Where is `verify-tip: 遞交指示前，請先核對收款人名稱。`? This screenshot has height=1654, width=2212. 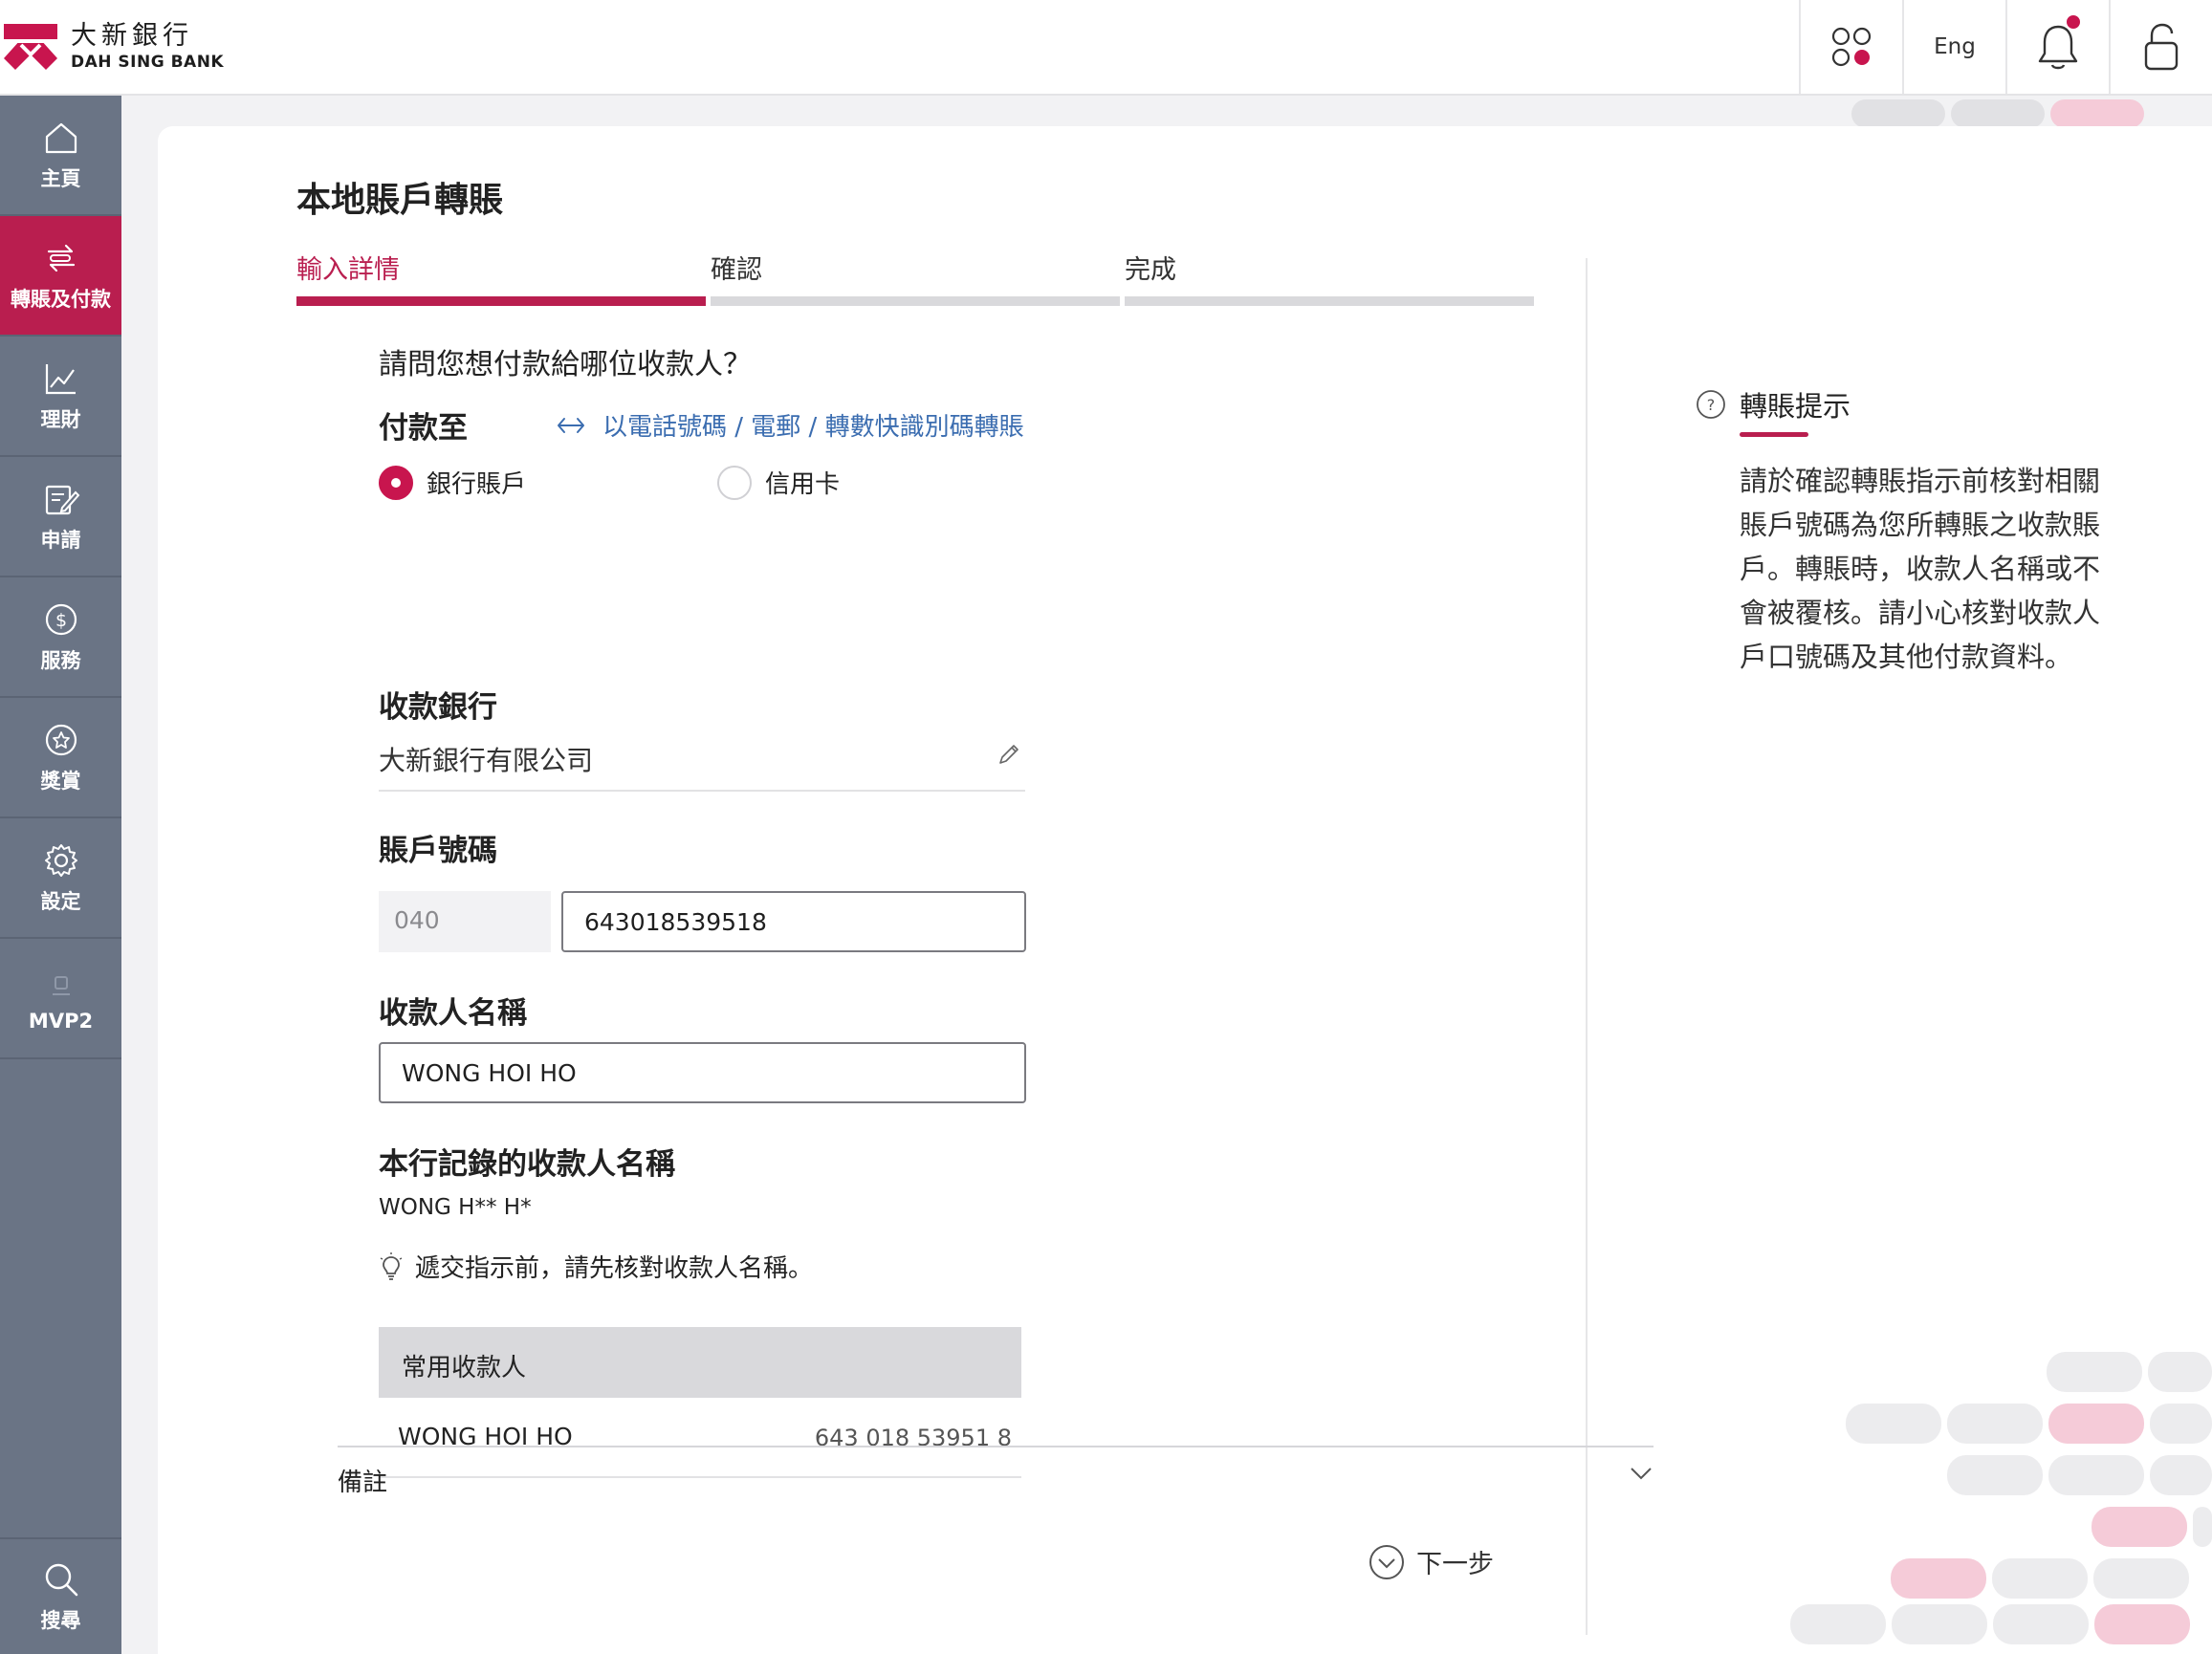
verify-tip: 遞交指示前，請先核對收款人名稱。 is located at coordinates (596, 1267).